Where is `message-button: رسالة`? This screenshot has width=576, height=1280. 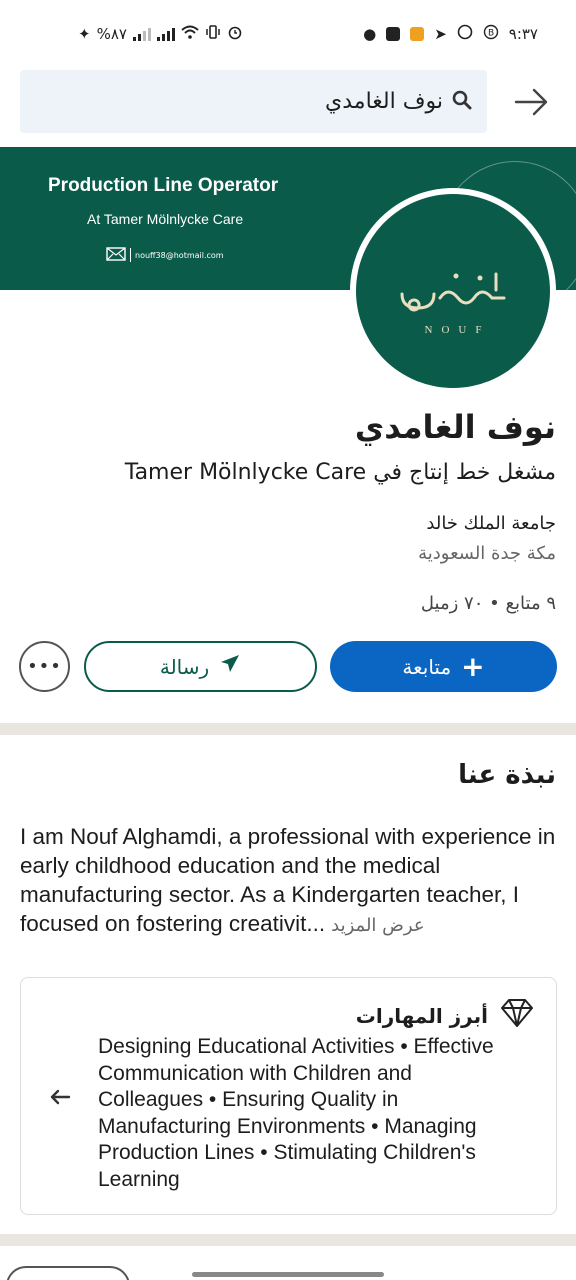
message-button: رسالة is located at coordinates (200, 666).